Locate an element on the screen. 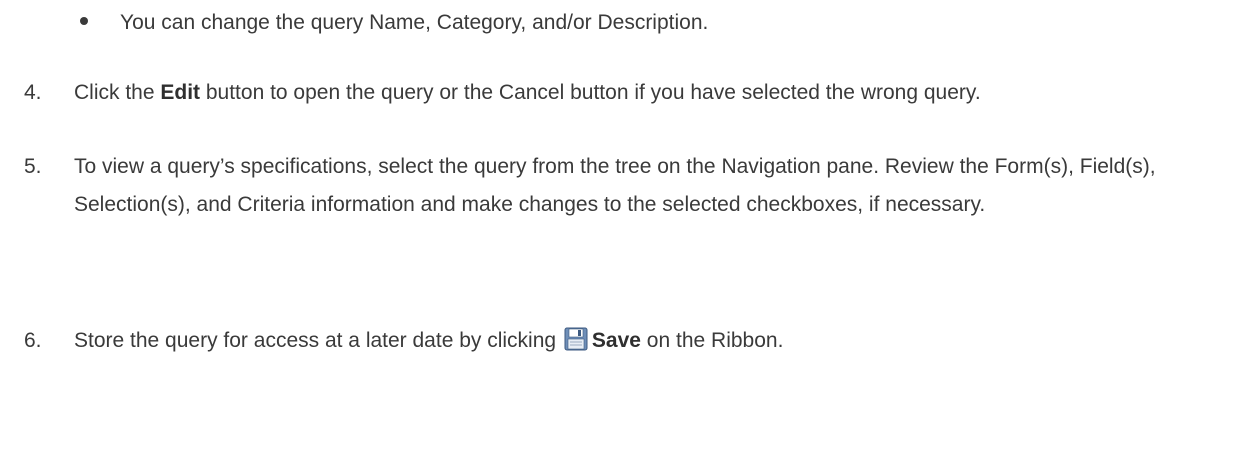 This screenshot has height=458, width=1254. save-label: Save is located at coordinates (616, 340).